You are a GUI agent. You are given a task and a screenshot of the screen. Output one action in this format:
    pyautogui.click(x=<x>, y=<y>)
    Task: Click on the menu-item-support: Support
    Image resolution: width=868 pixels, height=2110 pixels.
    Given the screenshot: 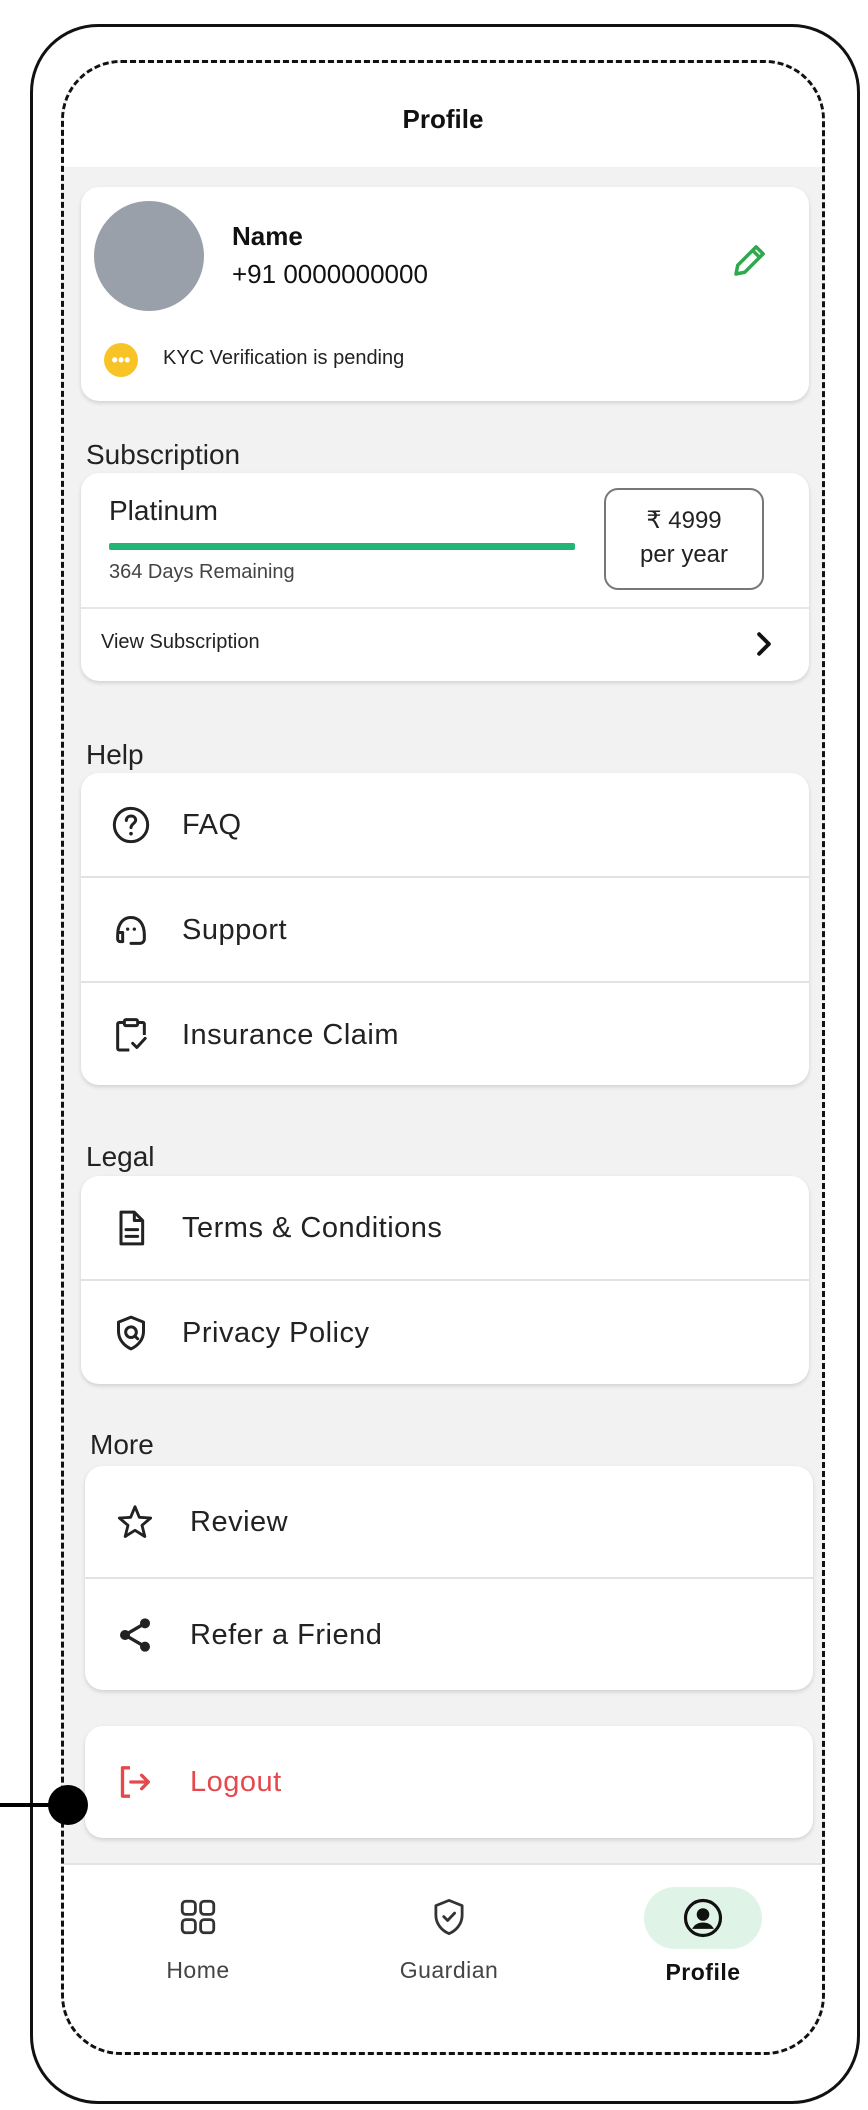 What is the action you would take?
    pyautogui.click(x=445, y=930)
    